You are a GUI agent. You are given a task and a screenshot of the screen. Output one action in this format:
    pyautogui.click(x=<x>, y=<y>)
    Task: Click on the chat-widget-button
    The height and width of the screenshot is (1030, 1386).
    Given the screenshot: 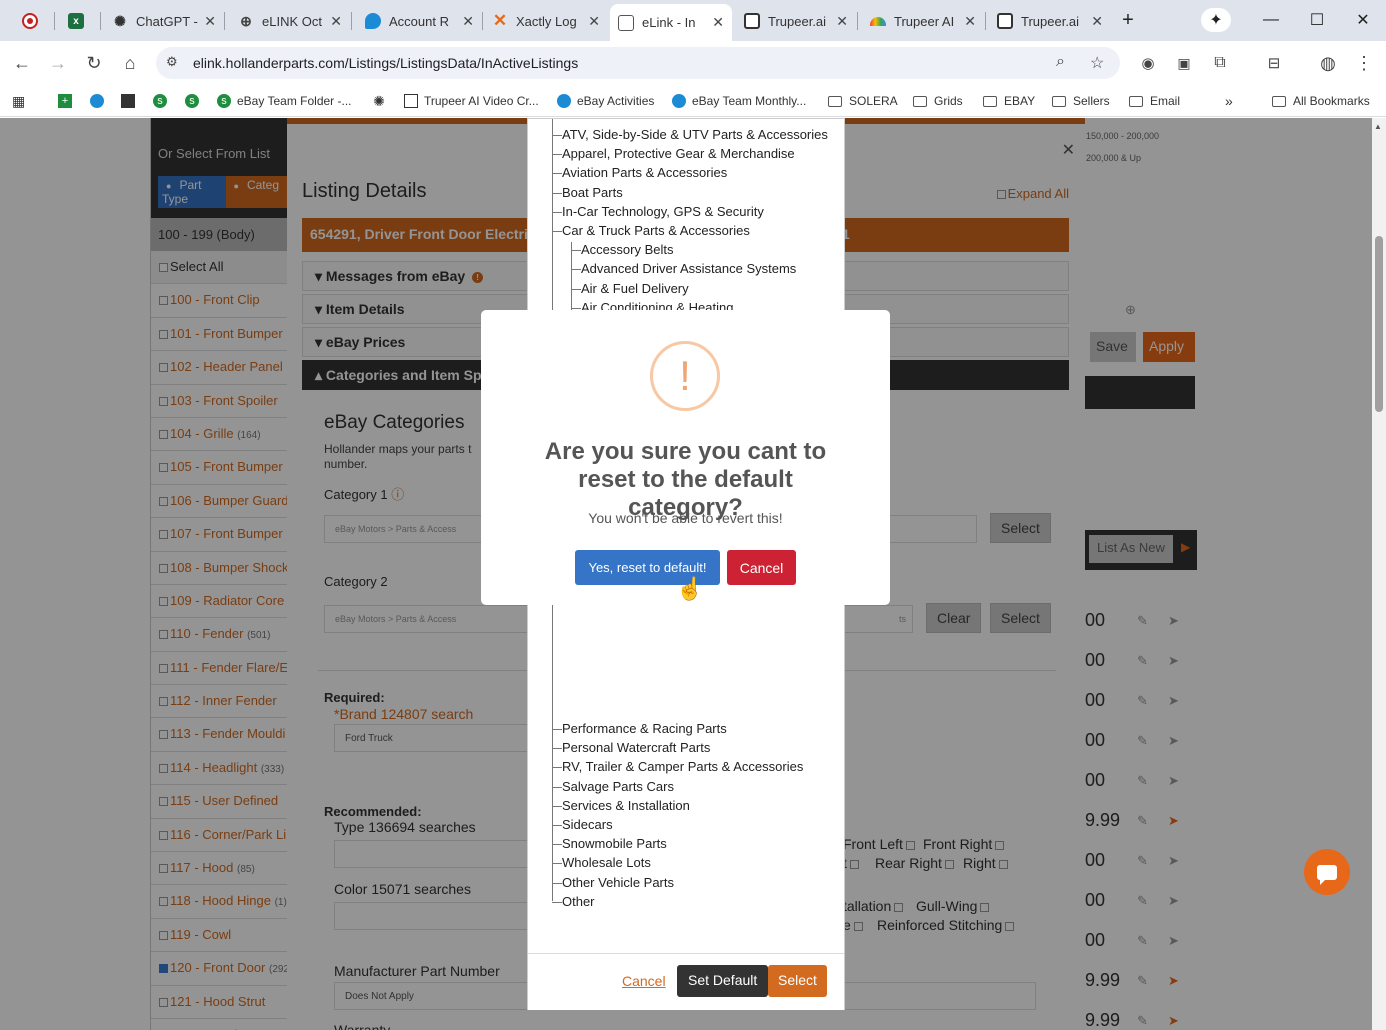 What is the action you would take?
    pyautogui.click(x=1327, y=872)
    